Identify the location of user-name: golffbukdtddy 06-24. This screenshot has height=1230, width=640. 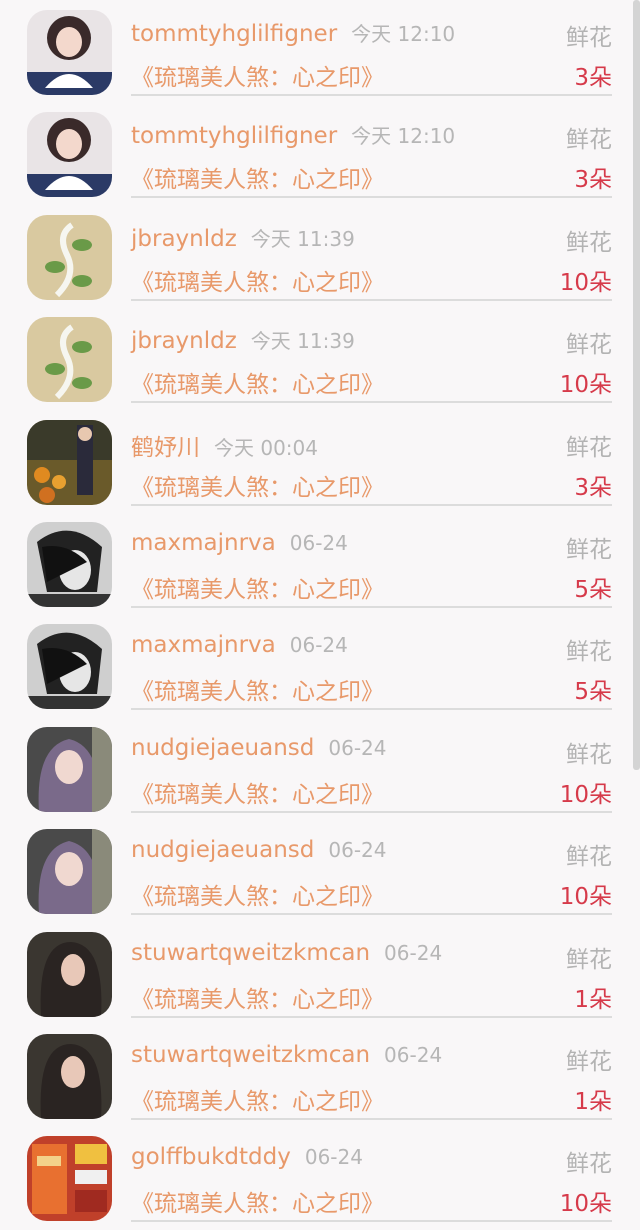
(247, 1157).